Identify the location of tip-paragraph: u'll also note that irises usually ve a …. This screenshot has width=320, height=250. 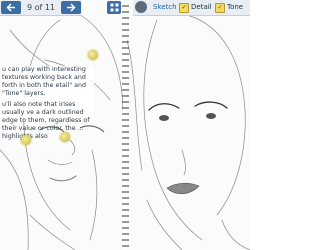
(46, 120).